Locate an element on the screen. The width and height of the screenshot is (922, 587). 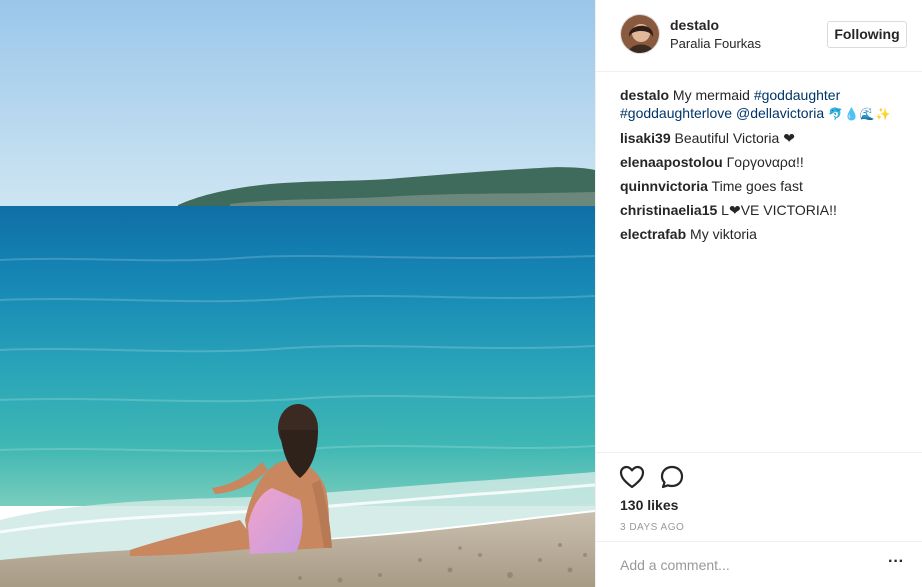
comment-text: Γοργοναρα!! is located at coordinates (765, 162).